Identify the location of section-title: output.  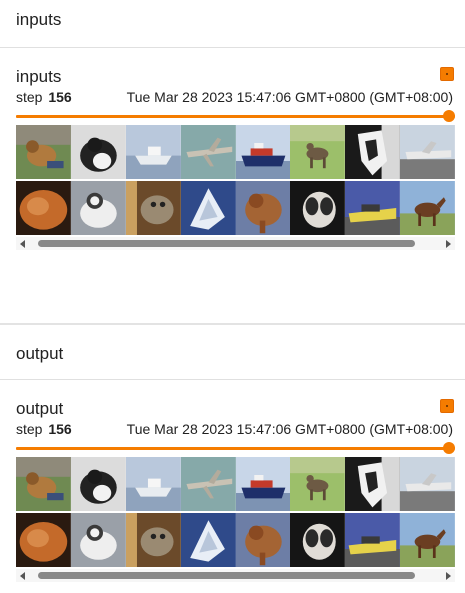
(40, 353).